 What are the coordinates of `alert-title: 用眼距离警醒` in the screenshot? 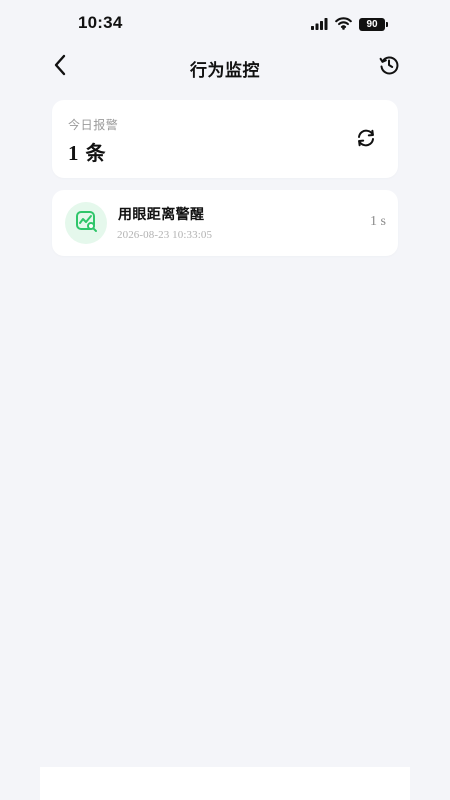 It's located at (161, 215).